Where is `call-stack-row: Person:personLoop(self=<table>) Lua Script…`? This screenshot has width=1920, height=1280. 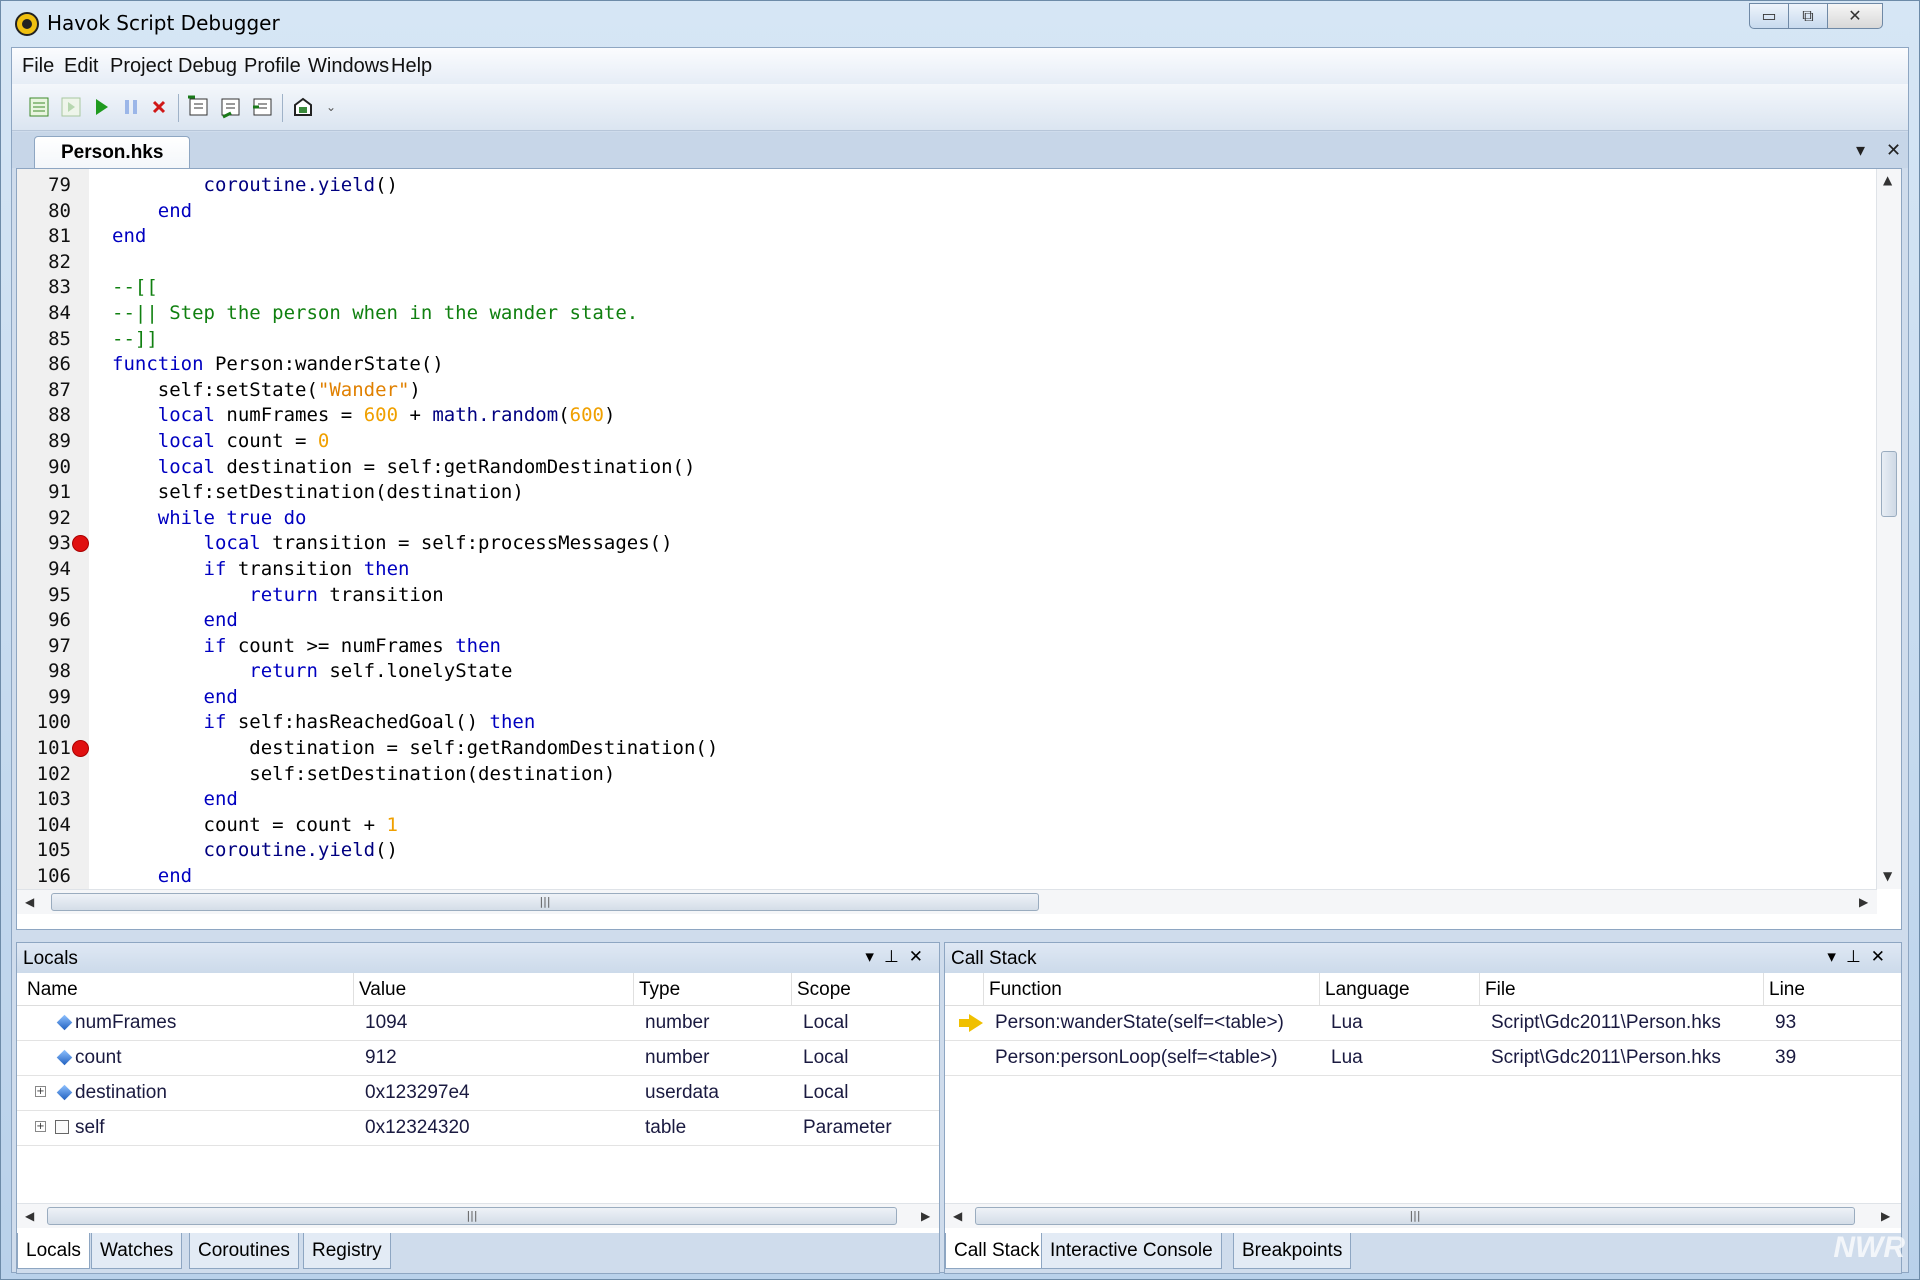 call-stack-row: Person:personLoop(self=<table>) Lua Script… is located at coordinates (1423, 1058).